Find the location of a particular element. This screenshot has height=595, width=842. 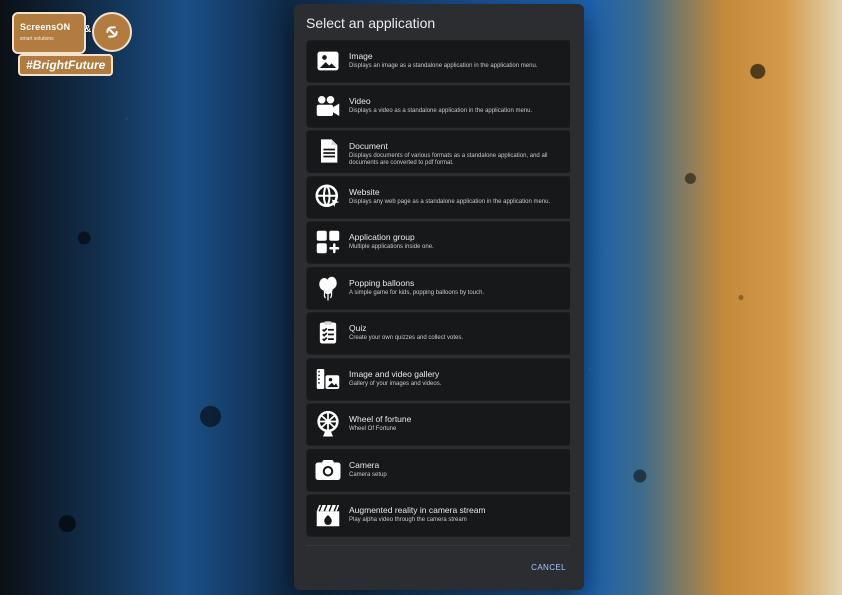

brand-subtitle: smart solutions is located at coordinates (37, 39).